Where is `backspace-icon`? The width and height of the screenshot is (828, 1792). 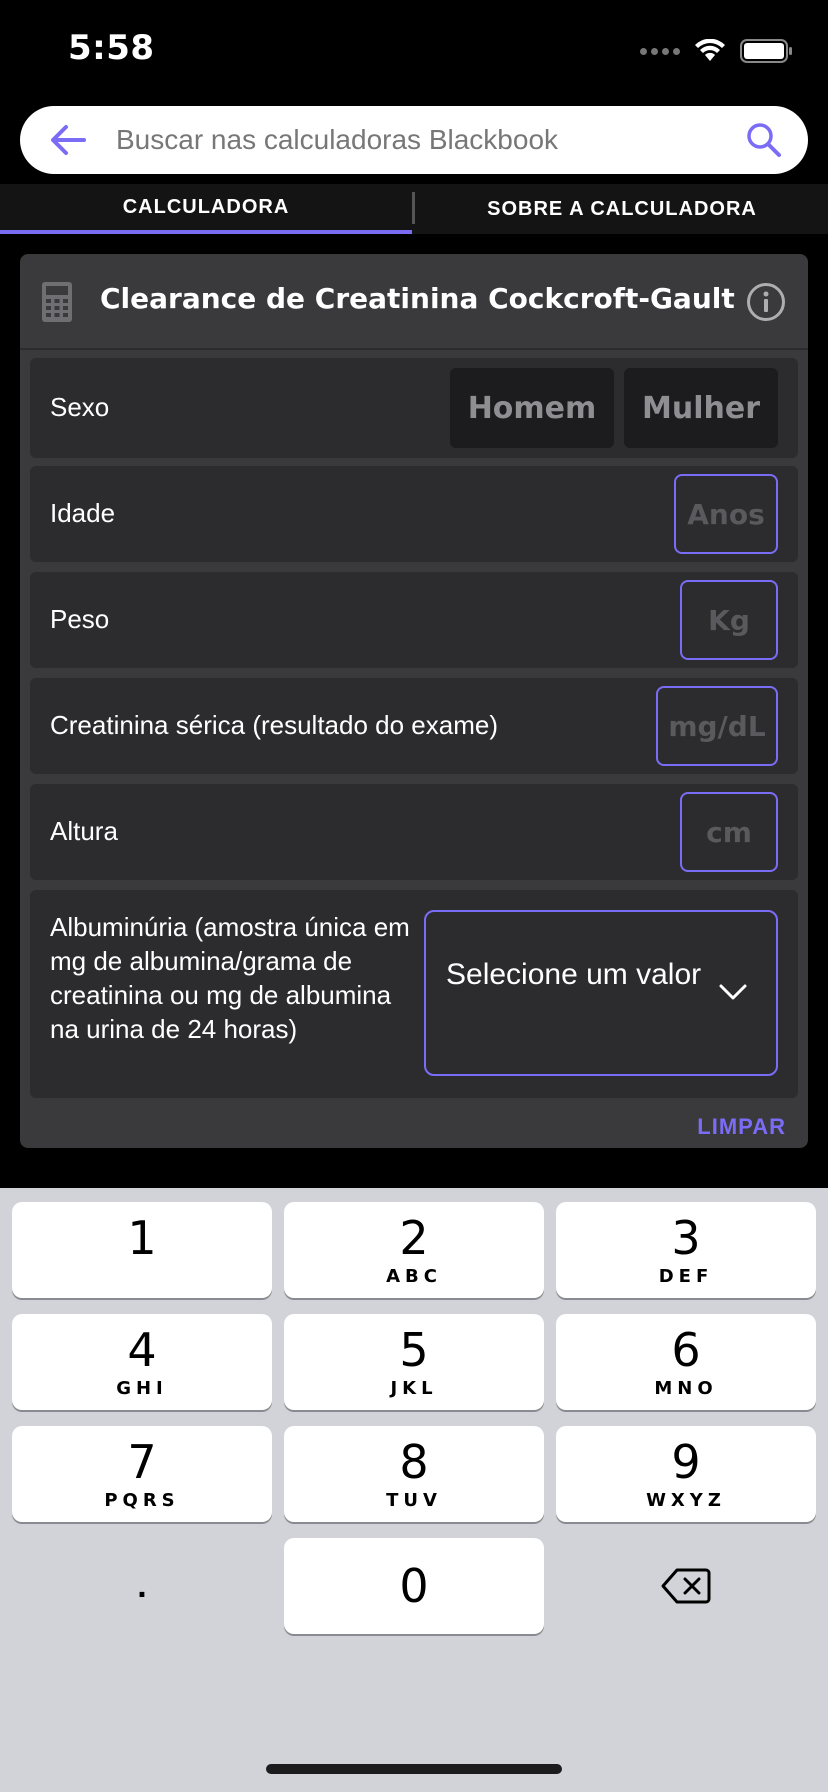
backspace-icon is located at coordinates (686, 1586).